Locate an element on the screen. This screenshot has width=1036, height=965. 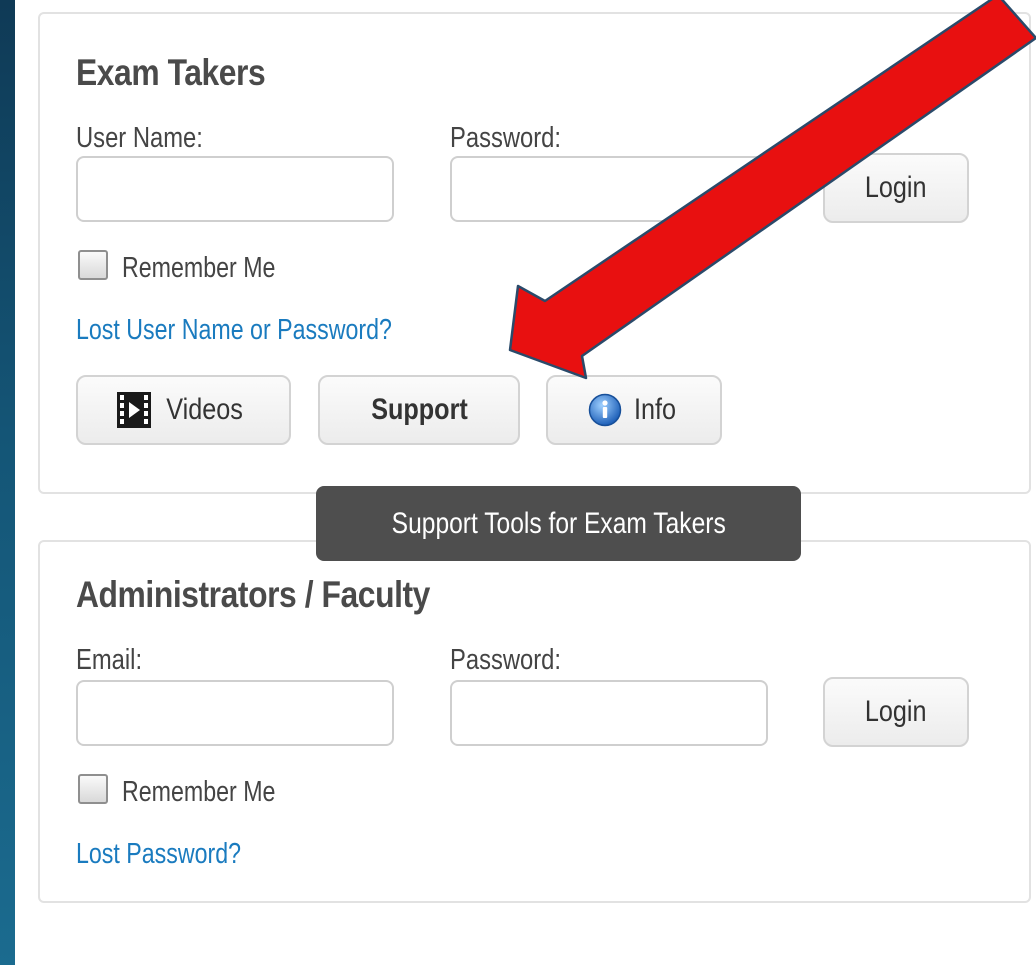
lost-username-password-link: Lost User Name or Password? is located at coordinates (234, 330).